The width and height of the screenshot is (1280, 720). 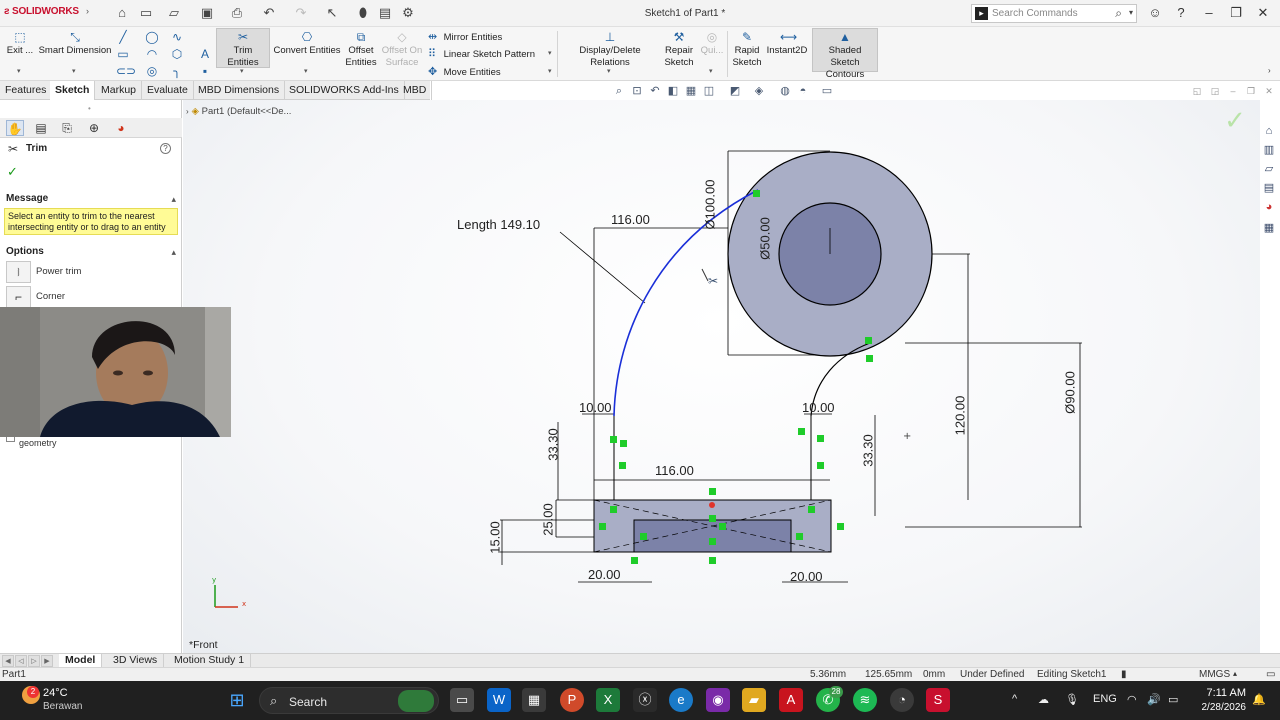 I want to click on acrobat-icon: A, so click(x=791, y=700).